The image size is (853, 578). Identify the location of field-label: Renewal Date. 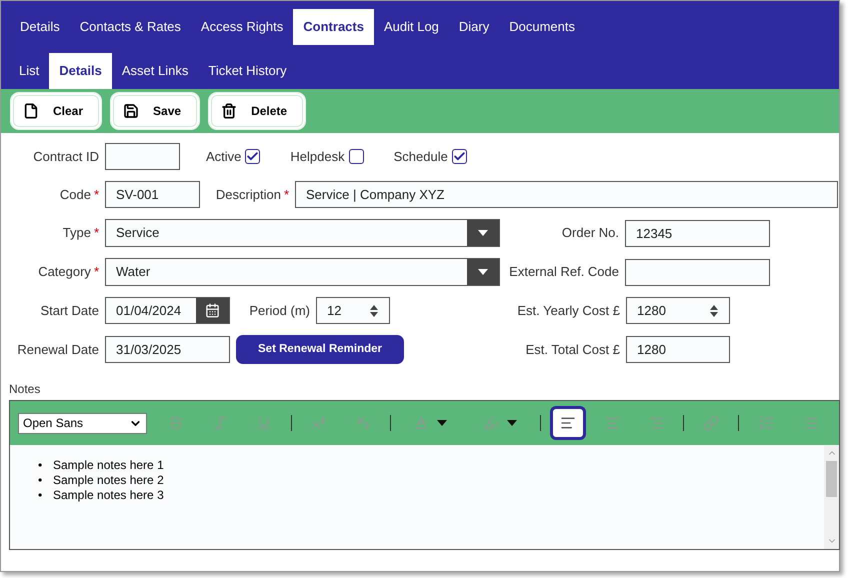
(58, 349).